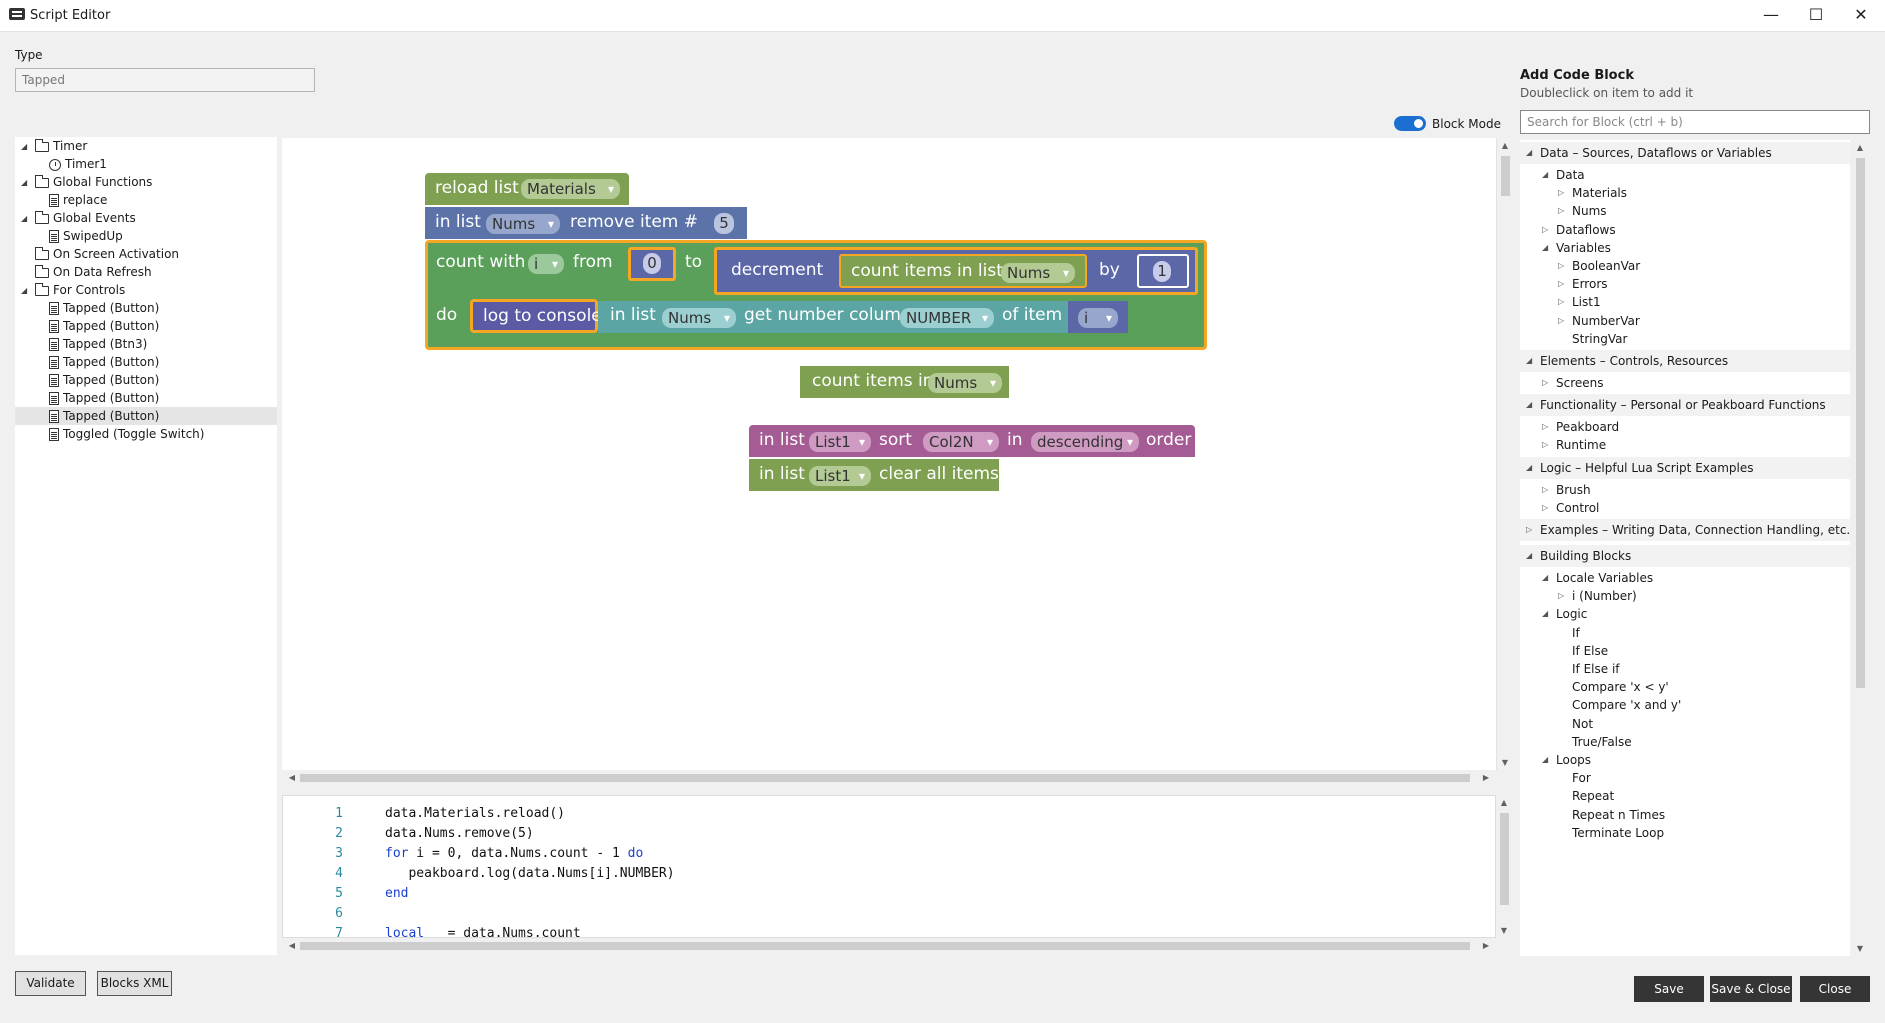  Describe the element at coordinates (146, 218) in the screenshot. I see `script-tree-item: ◢ Global Events` at that location.